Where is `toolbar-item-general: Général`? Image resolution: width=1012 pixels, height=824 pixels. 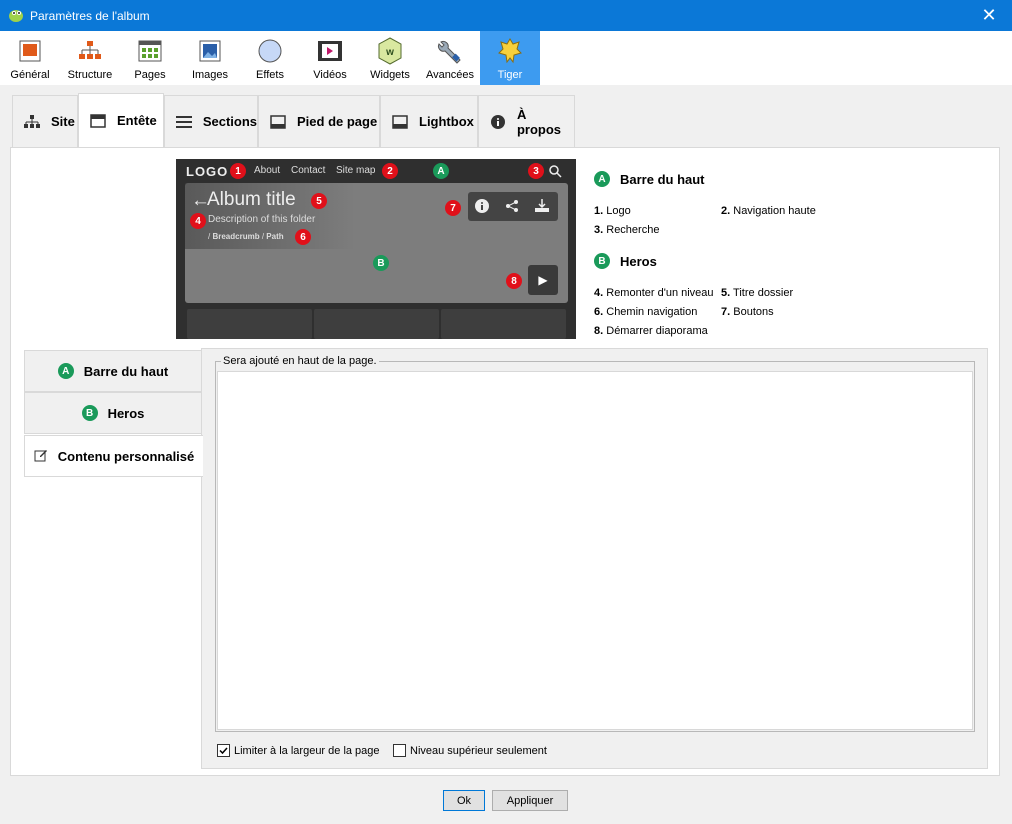 toolbar-item-general: Général is located at coordinates (30, 58).